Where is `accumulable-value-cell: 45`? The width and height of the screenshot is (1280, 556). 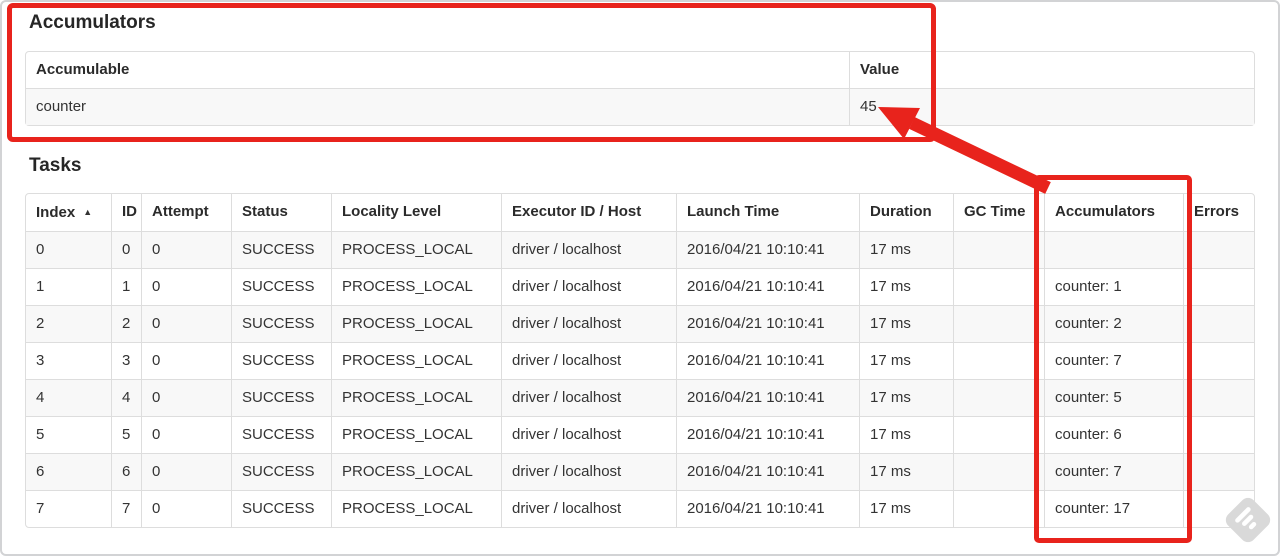 accumulable-value-cell: 45 is located at coordinates (1051, 106).